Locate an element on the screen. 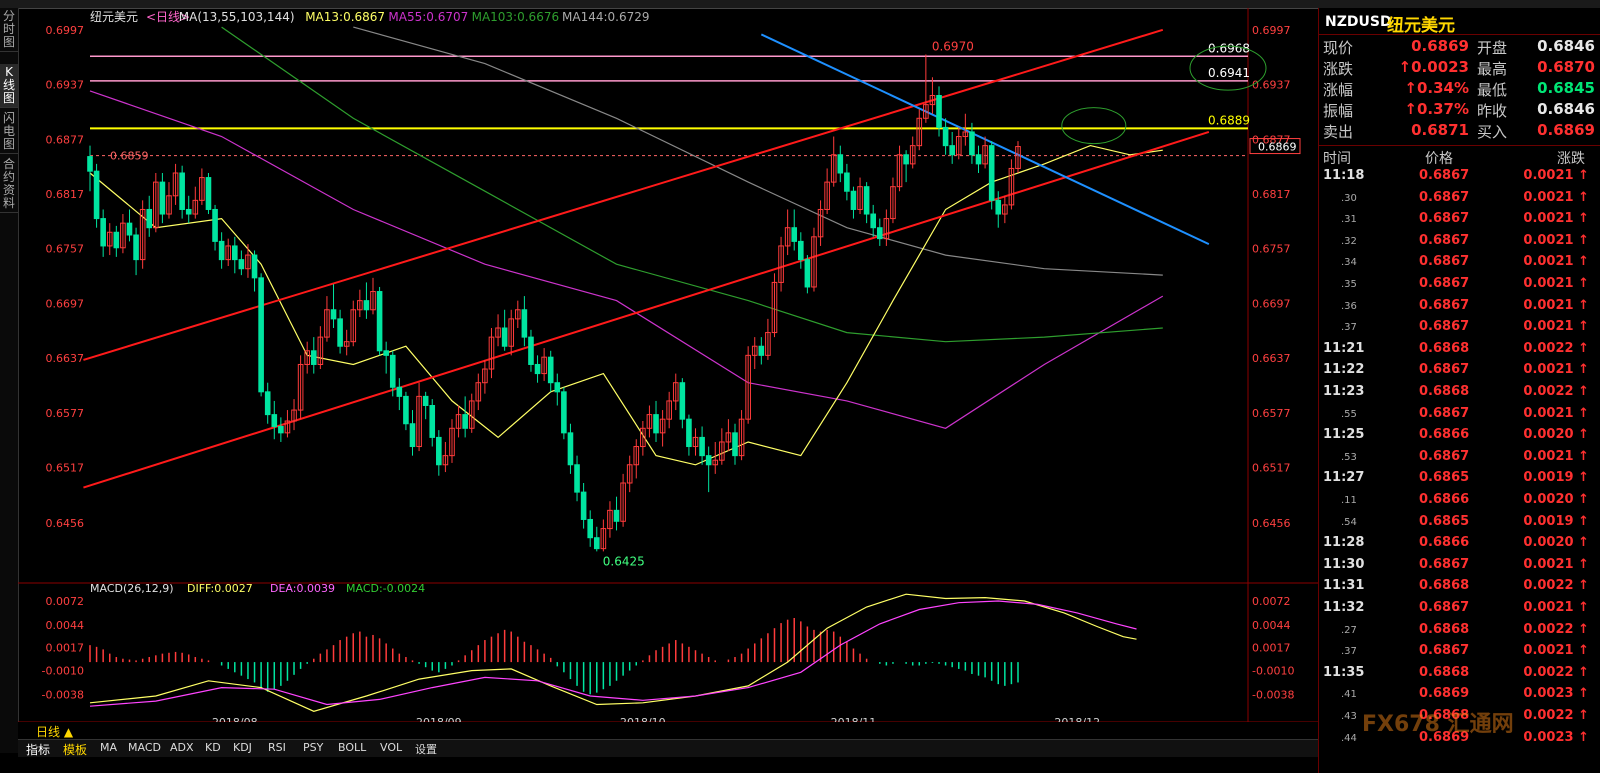 Image resolution: width=1600 pixels, height=773 pixels. indicator-tab-6: KDJ is located at coordinates (242, 747).